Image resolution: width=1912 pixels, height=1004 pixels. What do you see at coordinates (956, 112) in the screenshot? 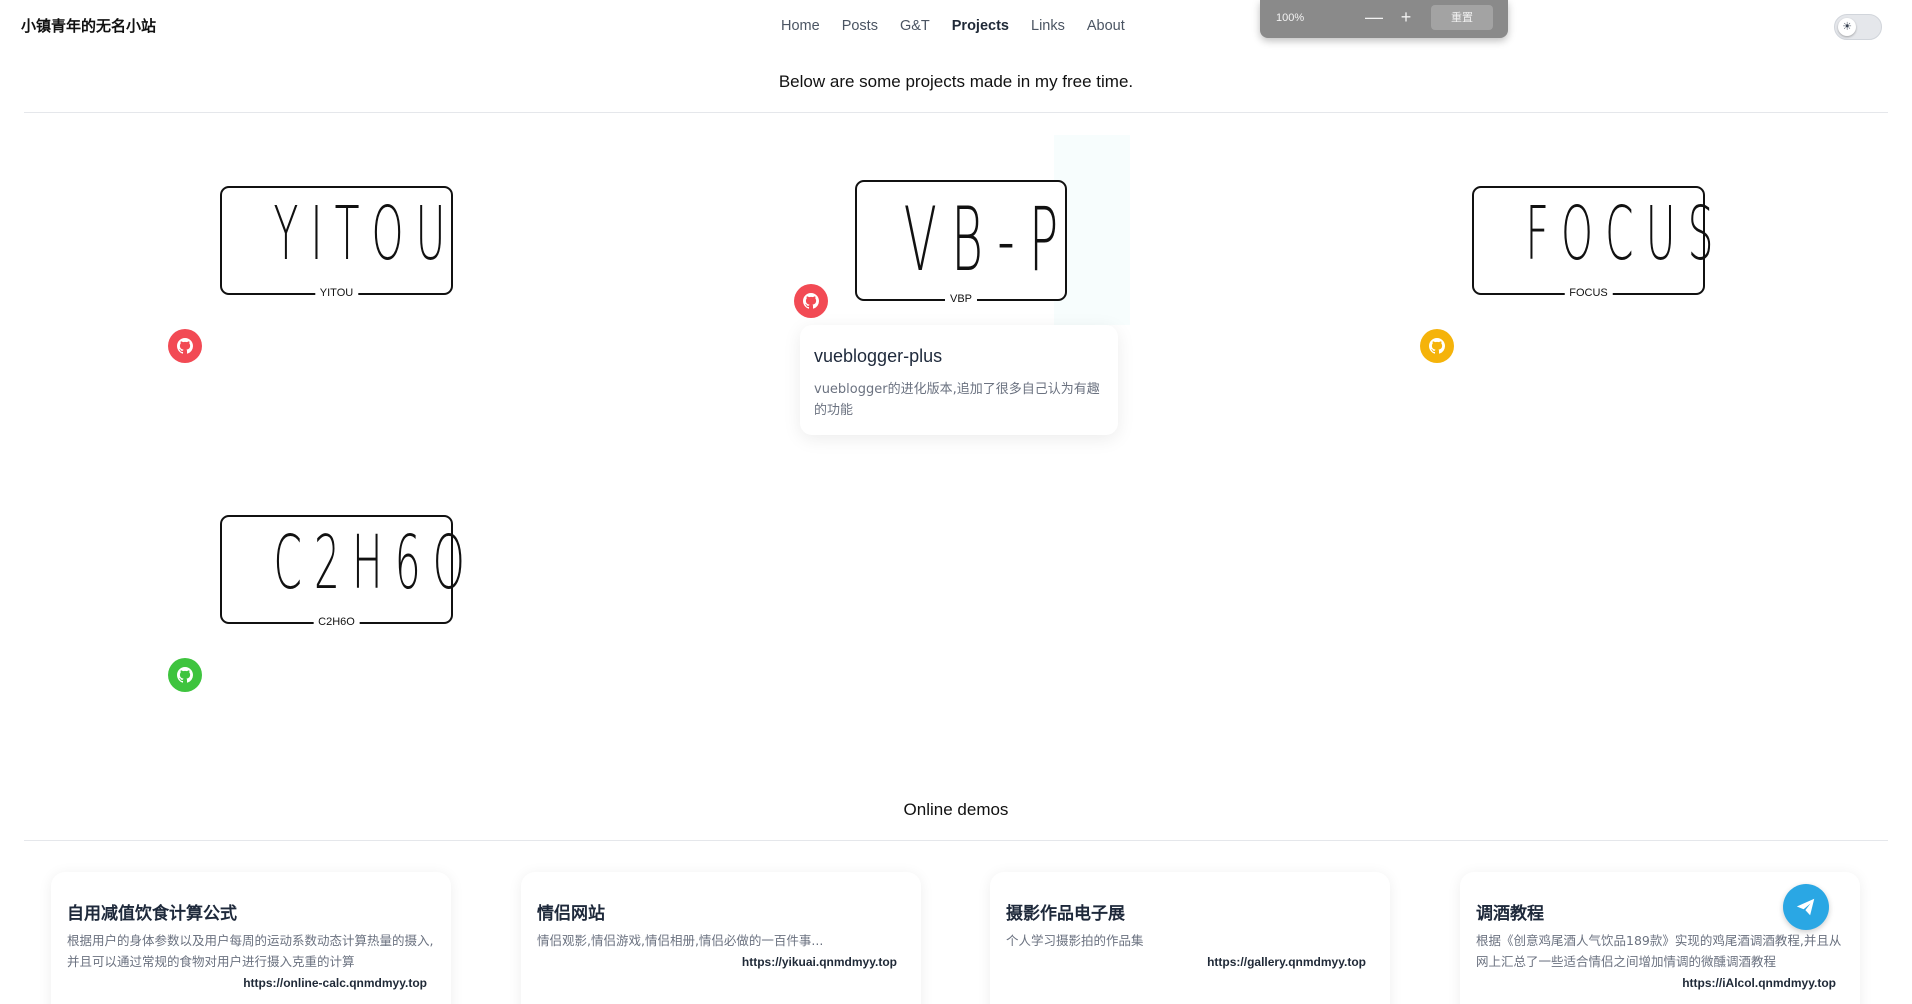
I see `projects-divider` at bounding box center [956, 112].